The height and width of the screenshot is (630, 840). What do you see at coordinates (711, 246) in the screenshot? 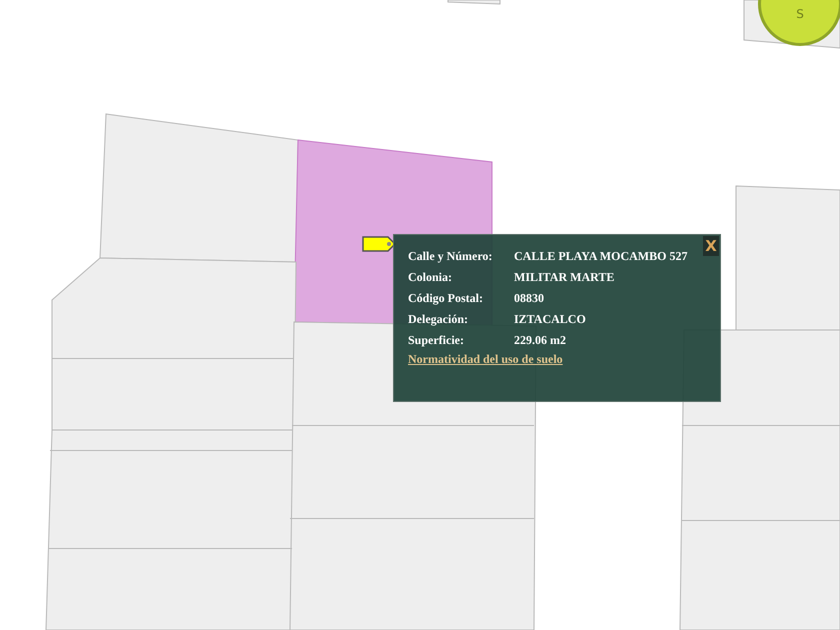
I see `close-button: X` at bounding box center [711, 246].